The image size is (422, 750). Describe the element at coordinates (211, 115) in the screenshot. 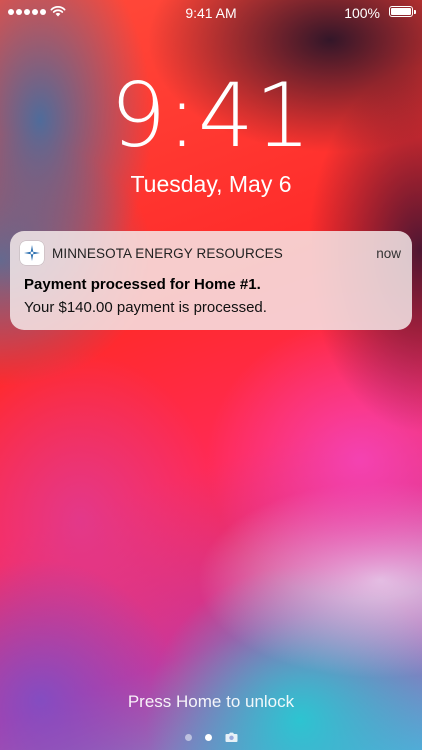

I see `lock-clock: 9:41` at that location.